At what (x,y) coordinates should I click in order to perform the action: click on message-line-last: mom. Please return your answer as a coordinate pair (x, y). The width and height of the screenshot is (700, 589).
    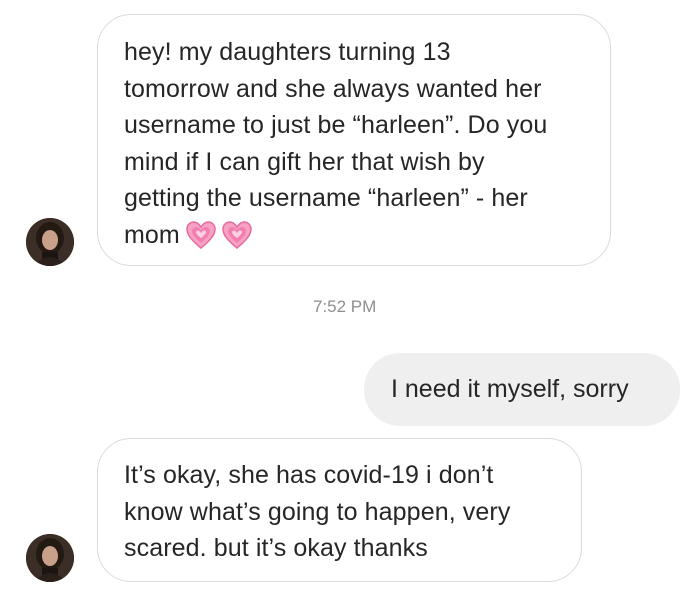
    Looking at the image, I should click on (357, 235).